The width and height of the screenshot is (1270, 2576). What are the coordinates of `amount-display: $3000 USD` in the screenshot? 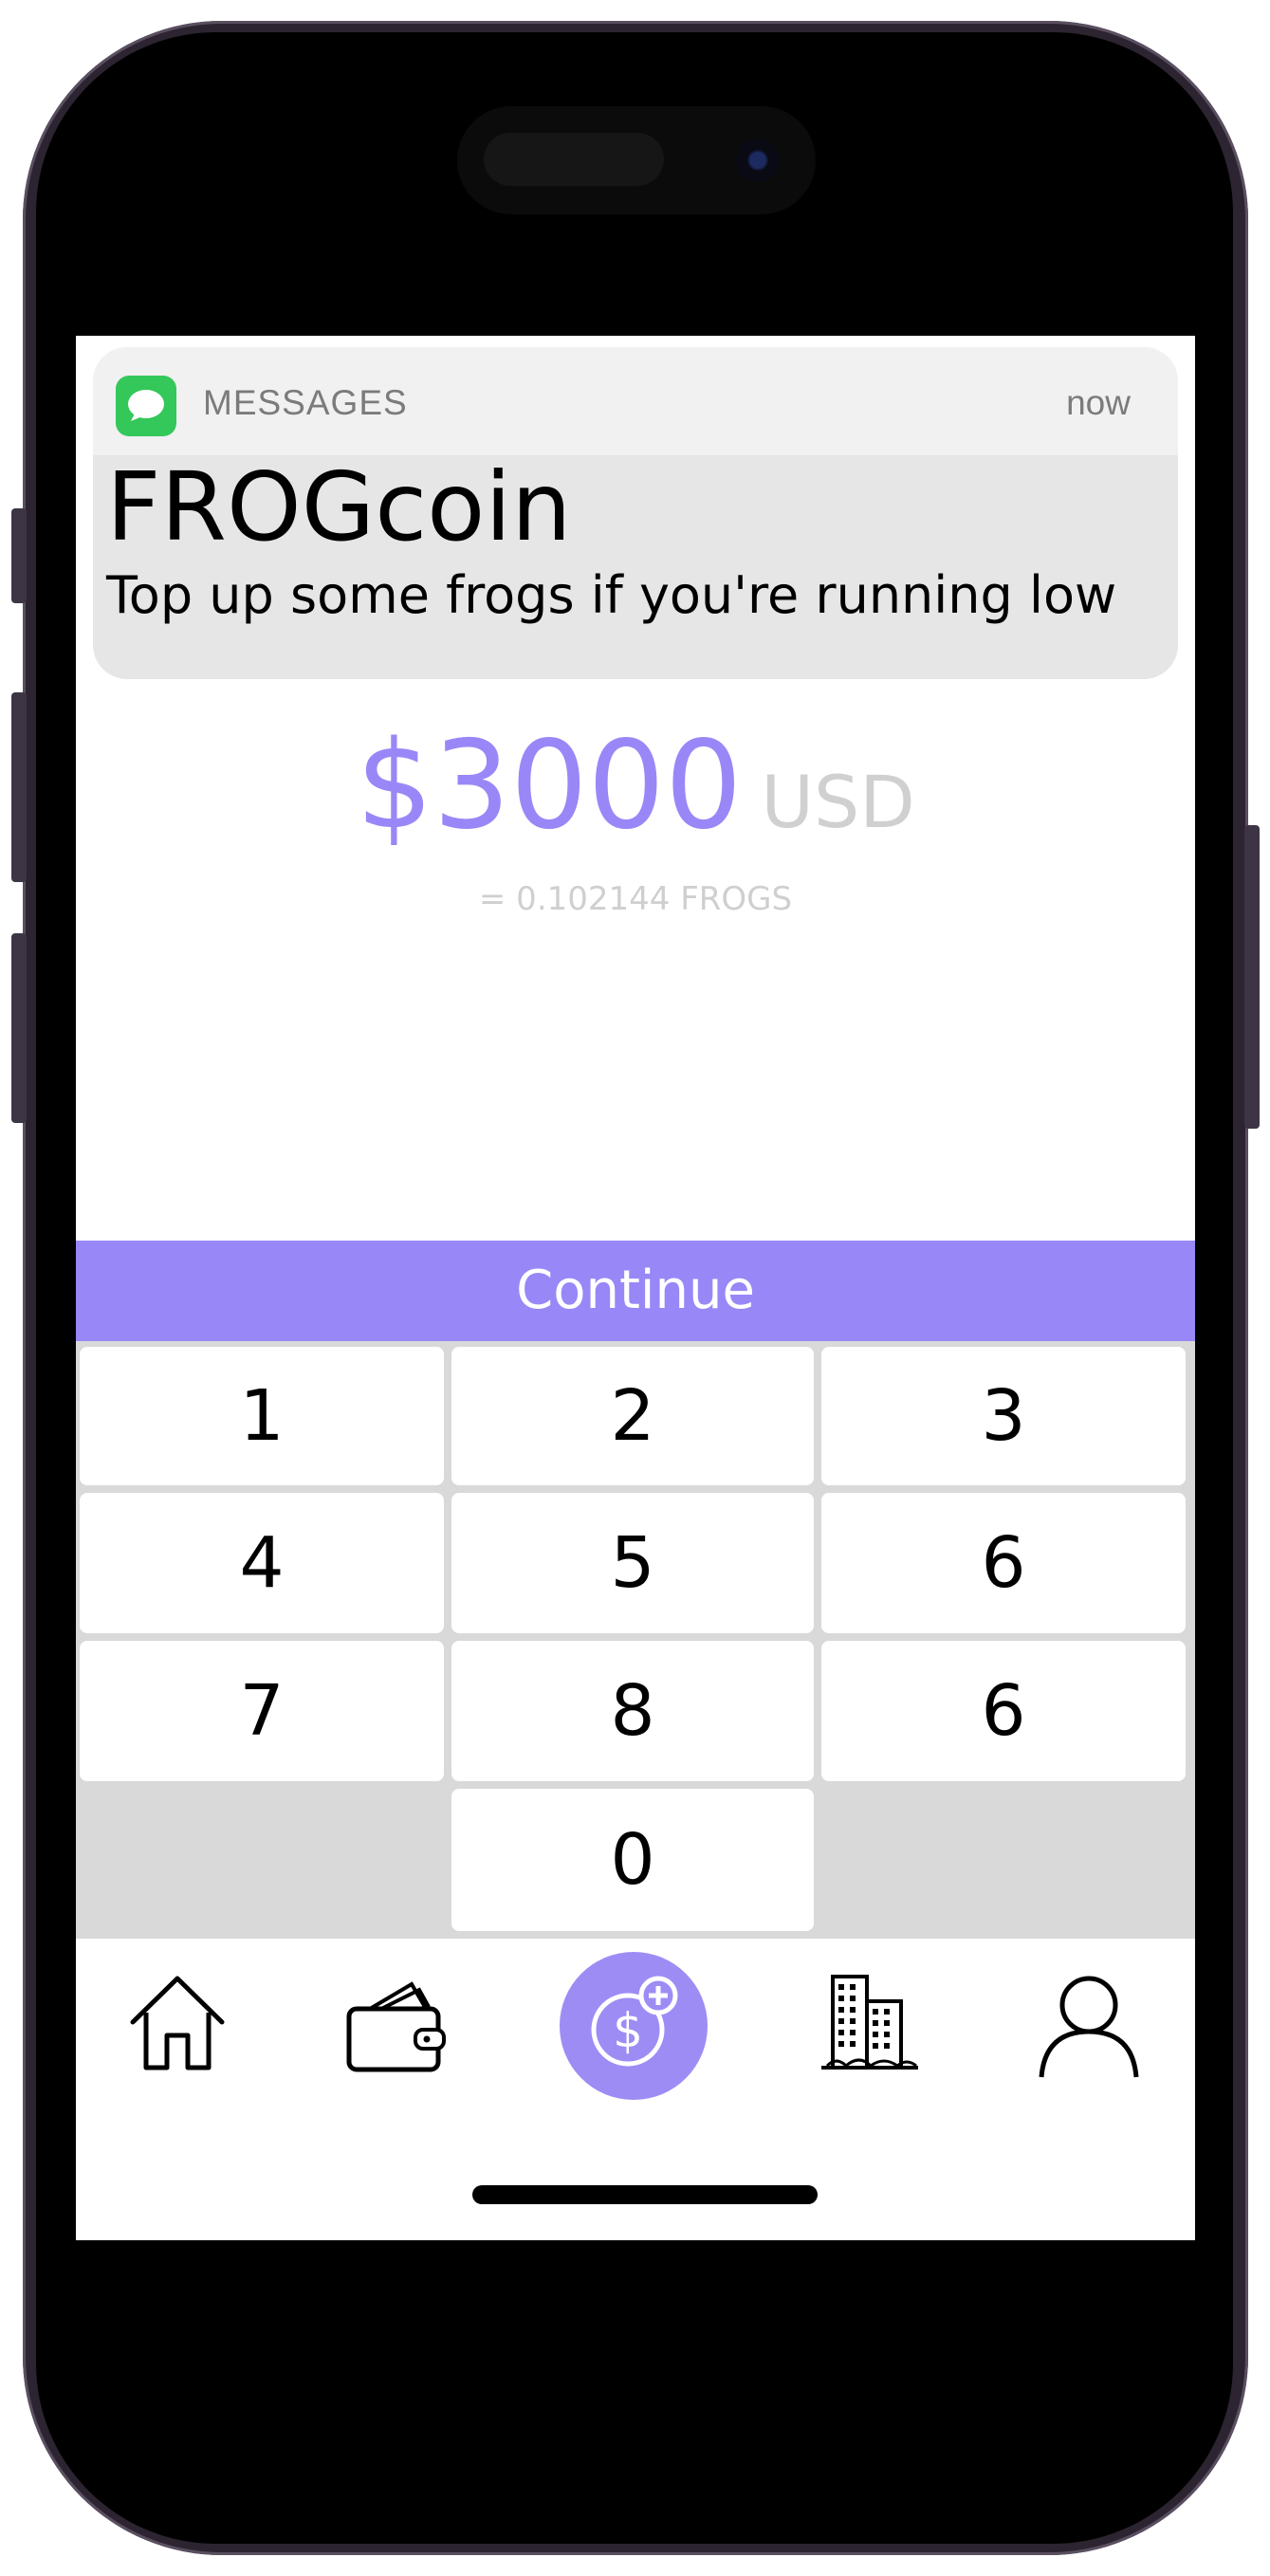 It's located at (635, 785).